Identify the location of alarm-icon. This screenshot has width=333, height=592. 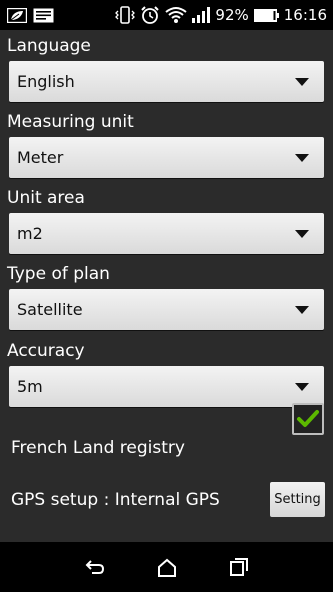
(150, 15).